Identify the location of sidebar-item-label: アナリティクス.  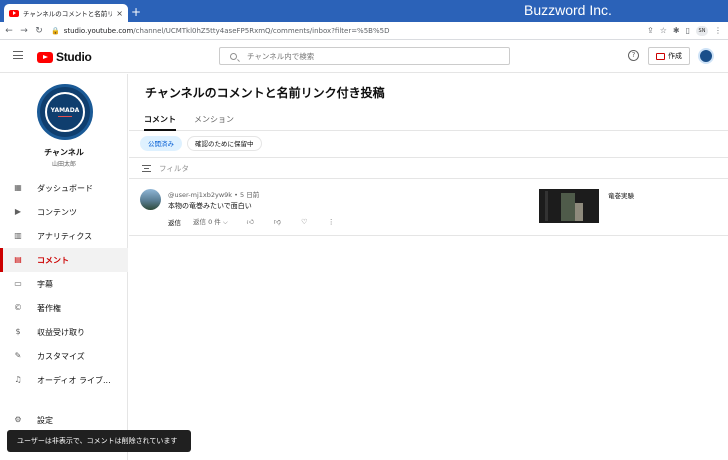
(65, 236).